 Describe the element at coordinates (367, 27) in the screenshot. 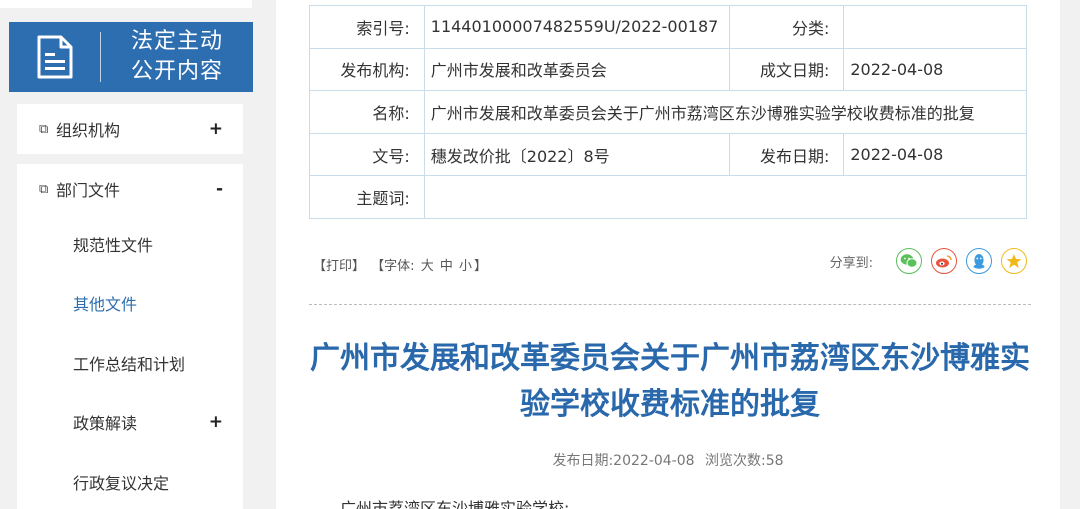

I see `info-label: 索引号:` at that location.